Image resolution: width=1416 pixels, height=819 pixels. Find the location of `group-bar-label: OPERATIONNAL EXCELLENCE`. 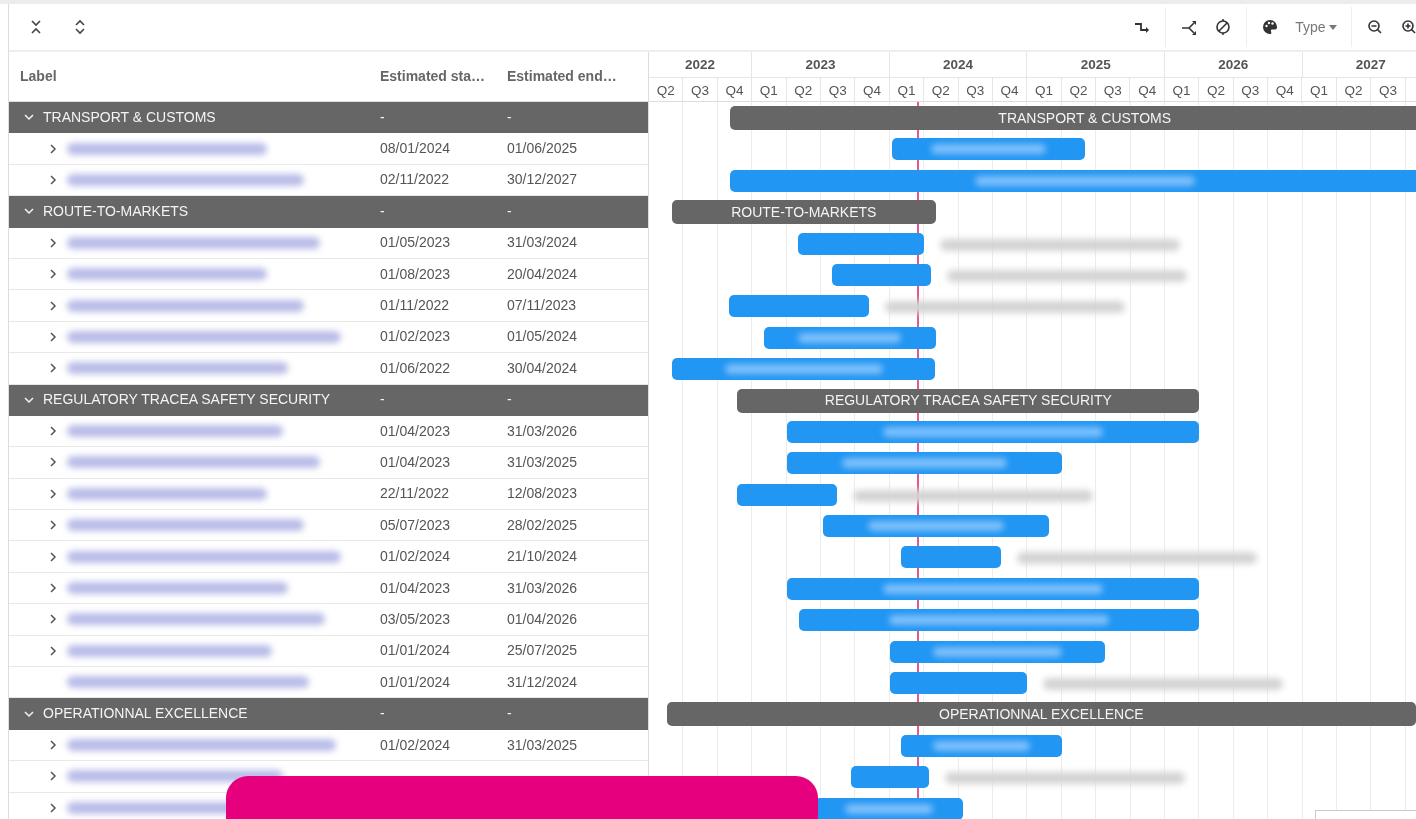

group-bar-label: OPERATIONNAL EXCELLENCE is located at coordinates (1041, 714).